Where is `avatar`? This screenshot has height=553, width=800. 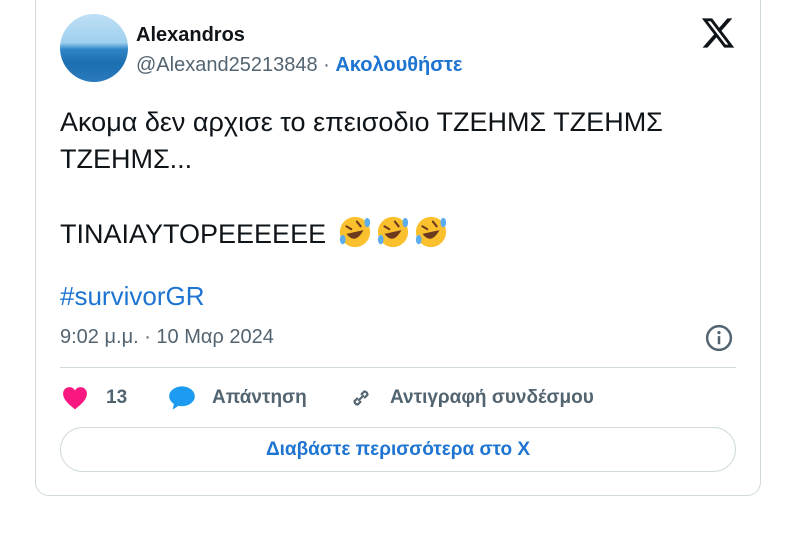 avatar is located at coordinates (94, 48).